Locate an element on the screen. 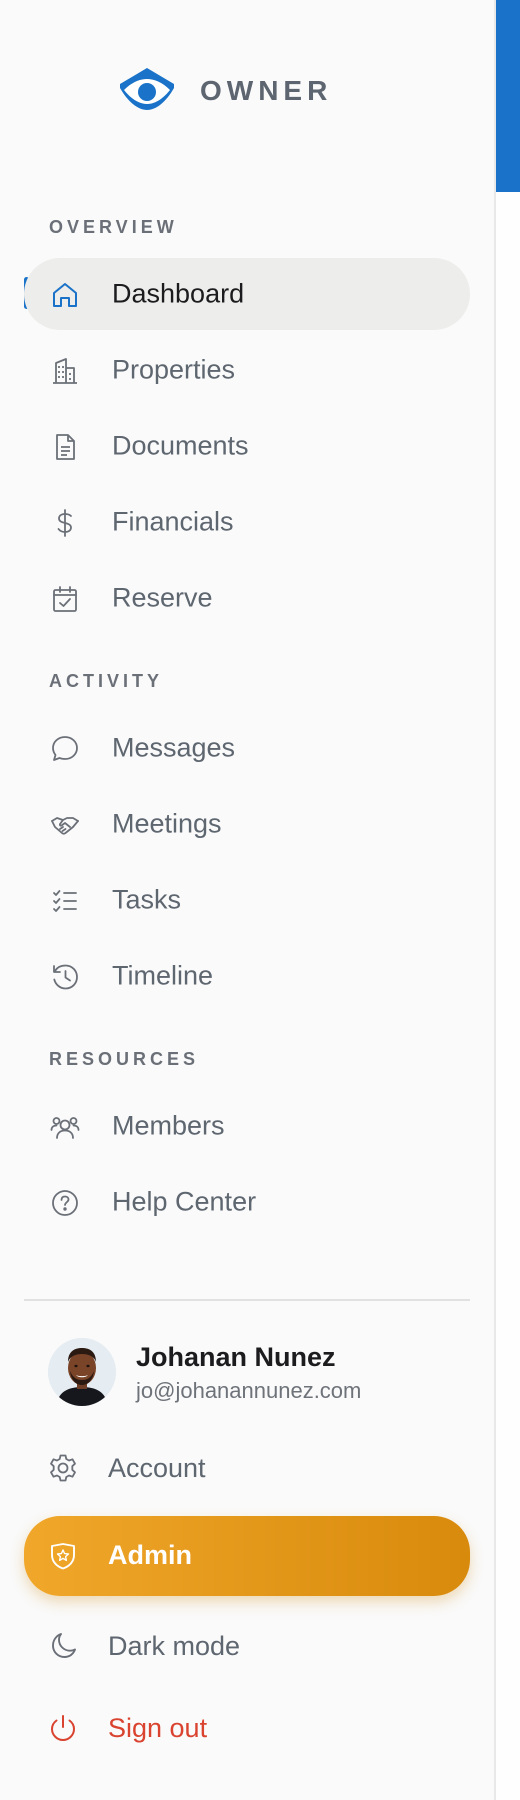 The image size is (520, 1800). power-icon is located at coordinates (63, 1728).